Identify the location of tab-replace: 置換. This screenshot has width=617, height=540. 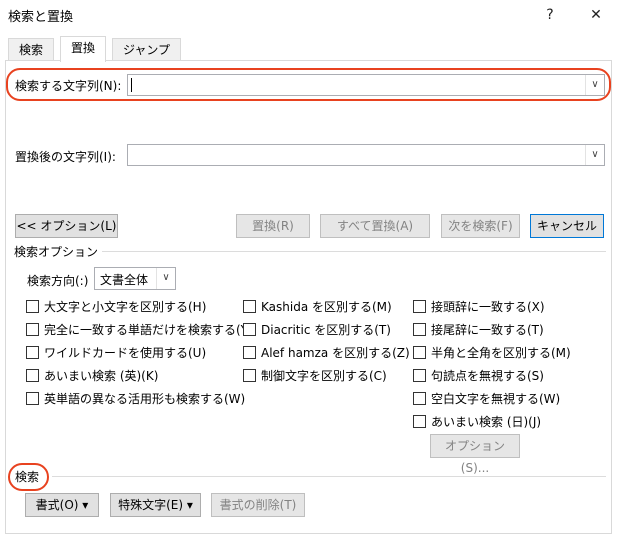
(83, 49).